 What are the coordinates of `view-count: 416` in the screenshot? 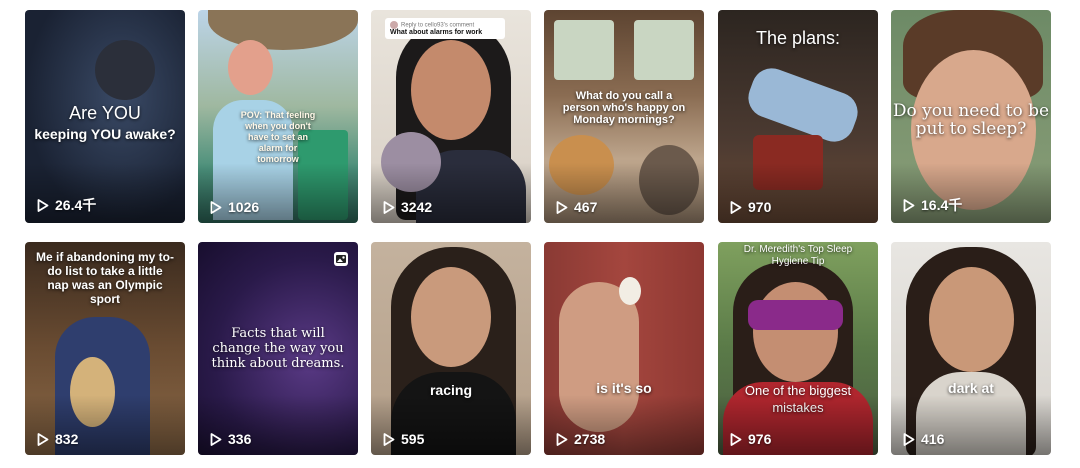 It's located at (923, 439).